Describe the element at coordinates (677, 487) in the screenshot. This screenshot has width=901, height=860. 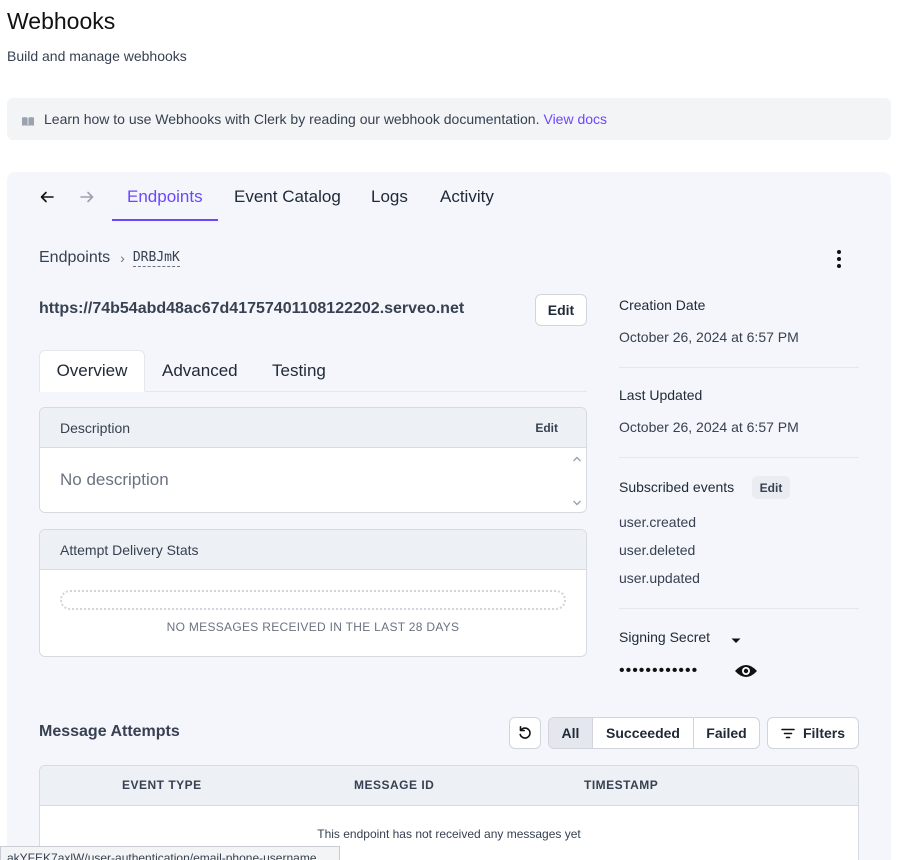
I see `subscribed-events-label: Subscribed events` at that location.